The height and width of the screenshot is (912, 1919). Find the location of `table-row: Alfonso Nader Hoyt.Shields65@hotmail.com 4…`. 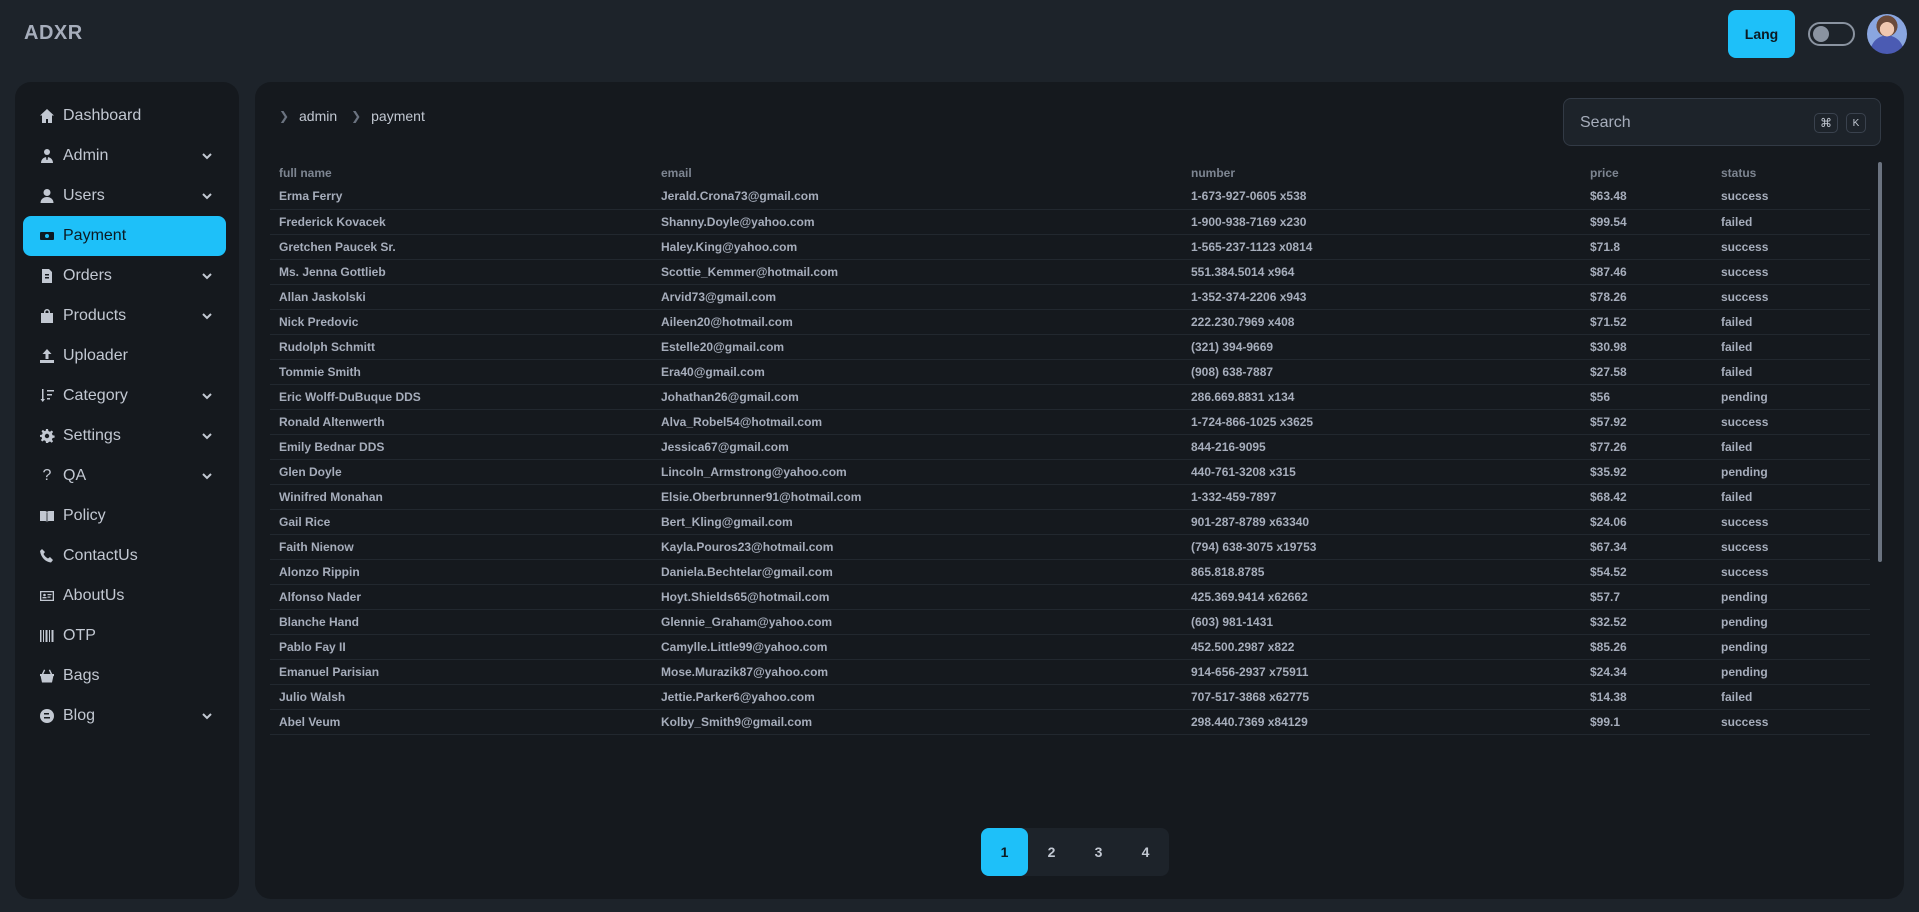

table-row: Alfonso Nader Hoyt.Shields65@hotmail.com 4… is located at coordinates (1070, 597).